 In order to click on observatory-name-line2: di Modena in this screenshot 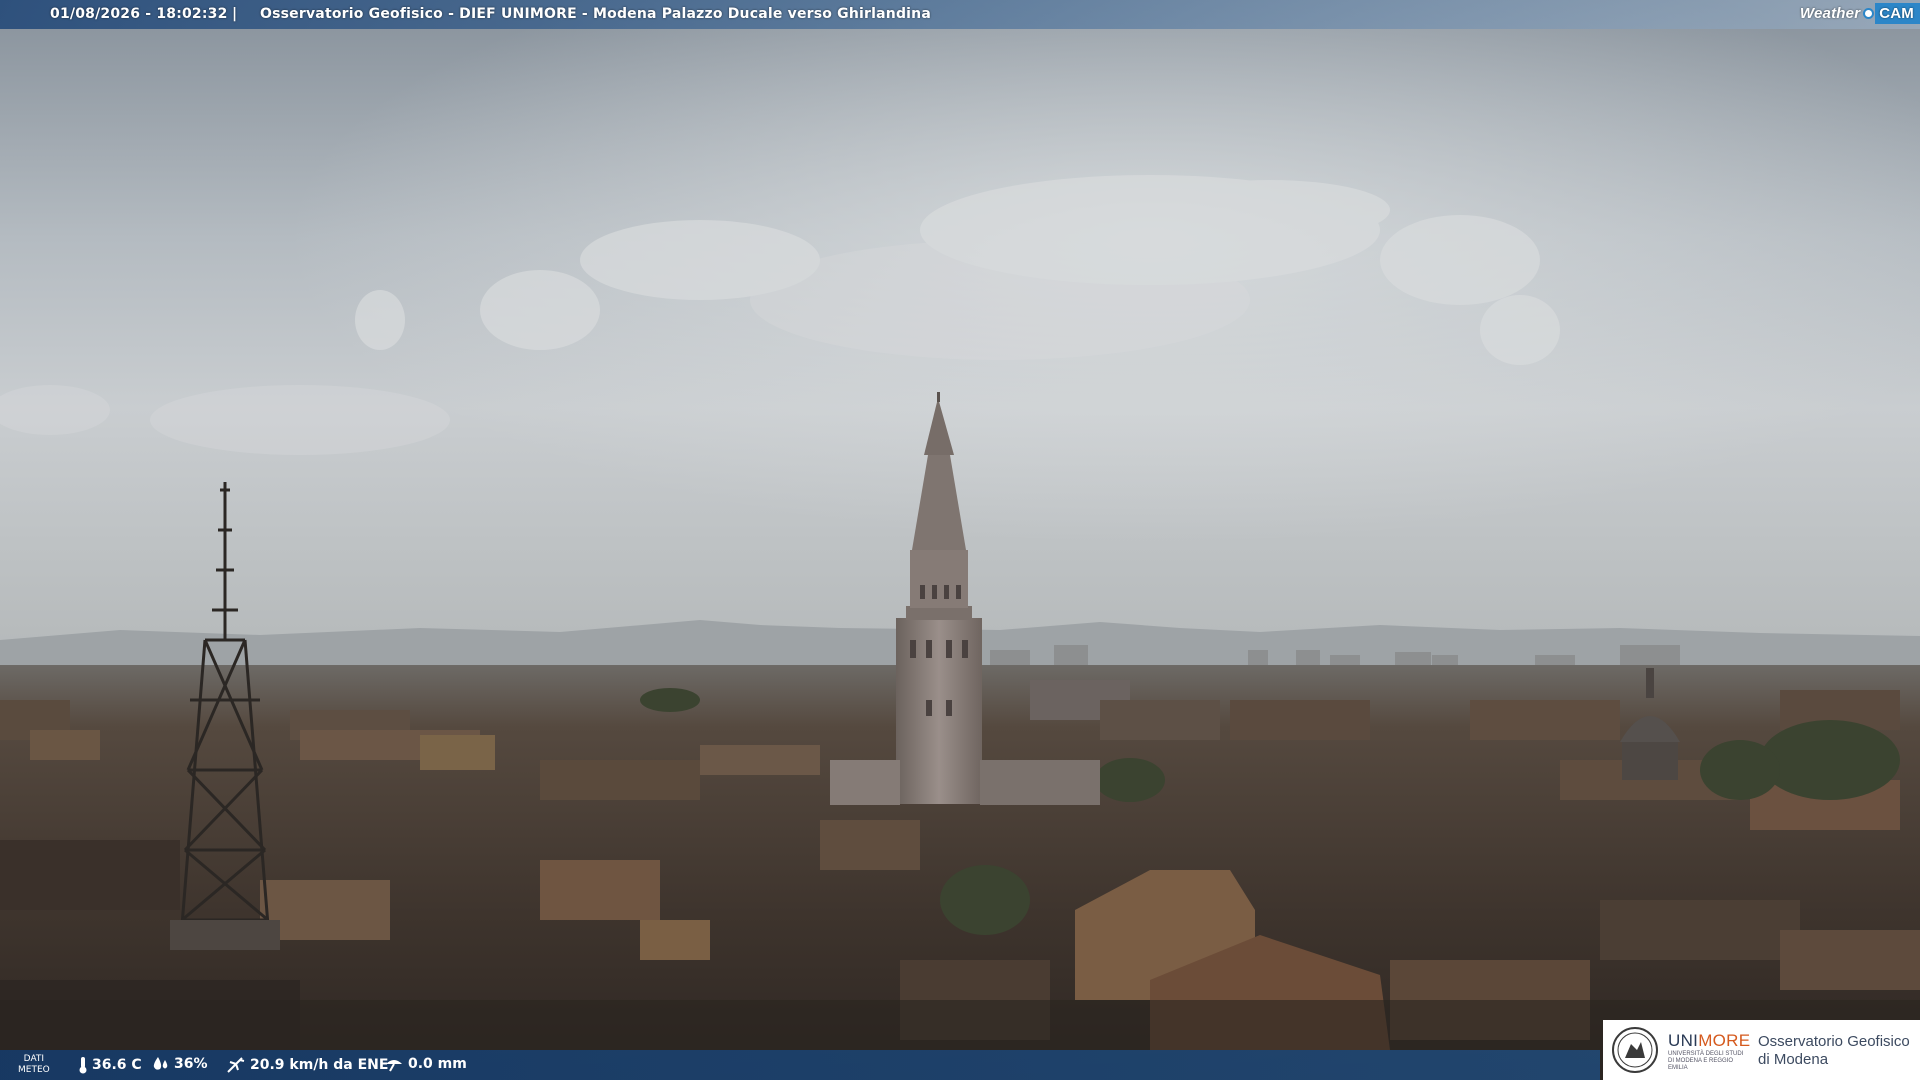, I will do `click(1793, 1059)`.